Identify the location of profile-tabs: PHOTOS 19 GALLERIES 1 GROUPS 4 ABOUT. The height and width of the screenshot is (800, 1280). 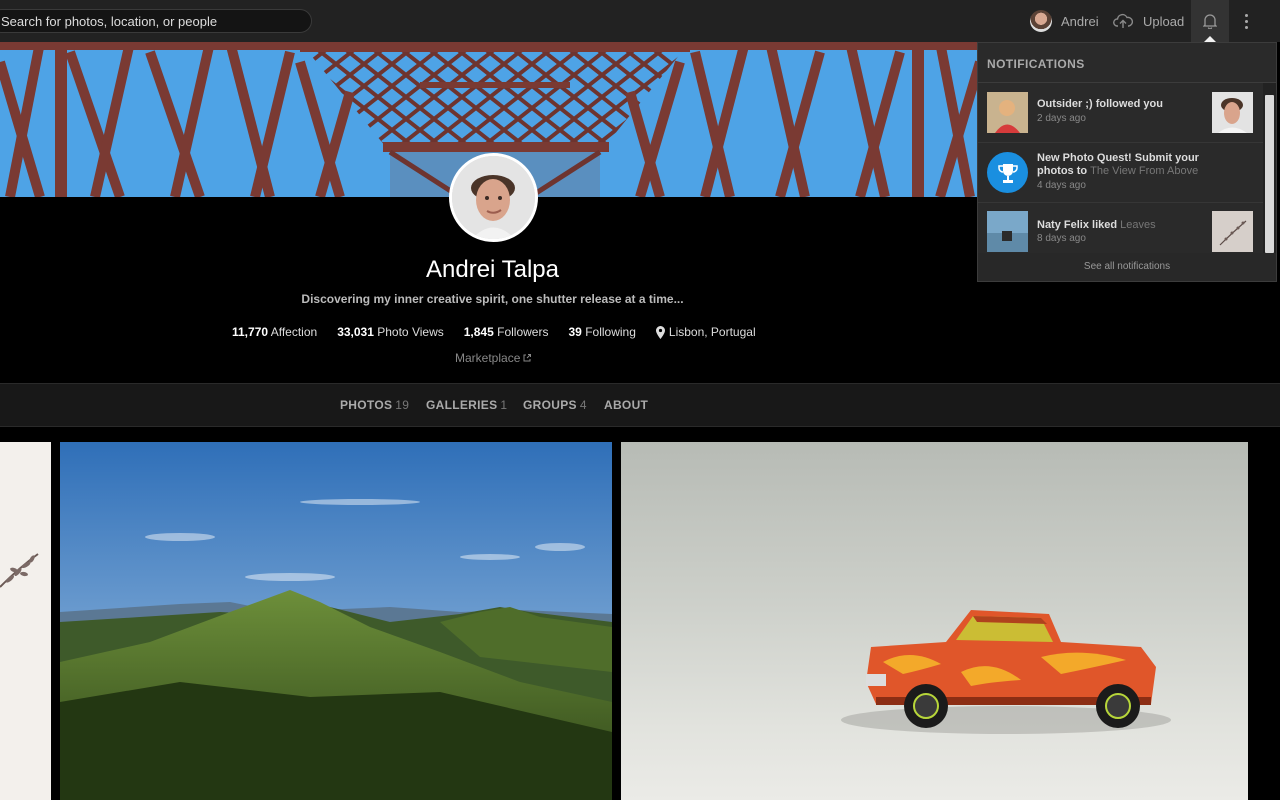
(640, 405).